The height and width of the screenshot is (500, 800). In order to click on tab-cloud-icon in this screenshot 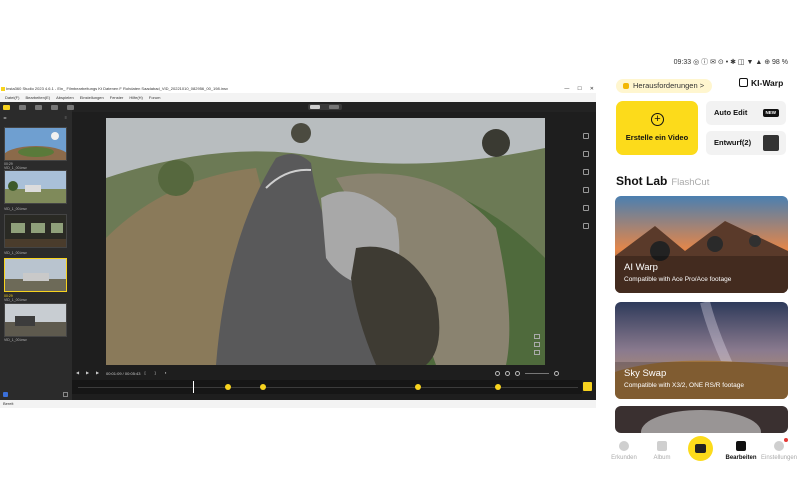, I will do `click(70, 107)`.